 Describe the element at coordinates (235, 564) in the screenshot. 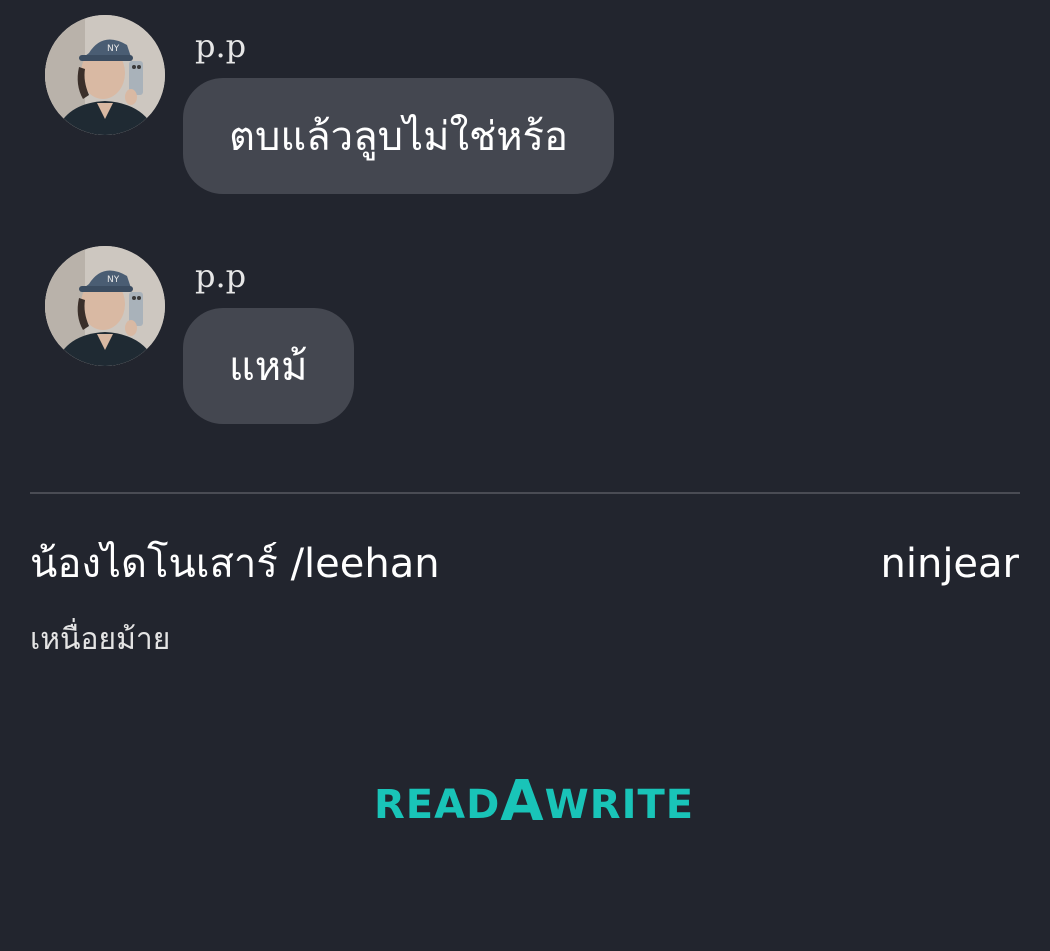

I see `chapter-title: น้องไดโนเสาร์ /leehan` at that location.